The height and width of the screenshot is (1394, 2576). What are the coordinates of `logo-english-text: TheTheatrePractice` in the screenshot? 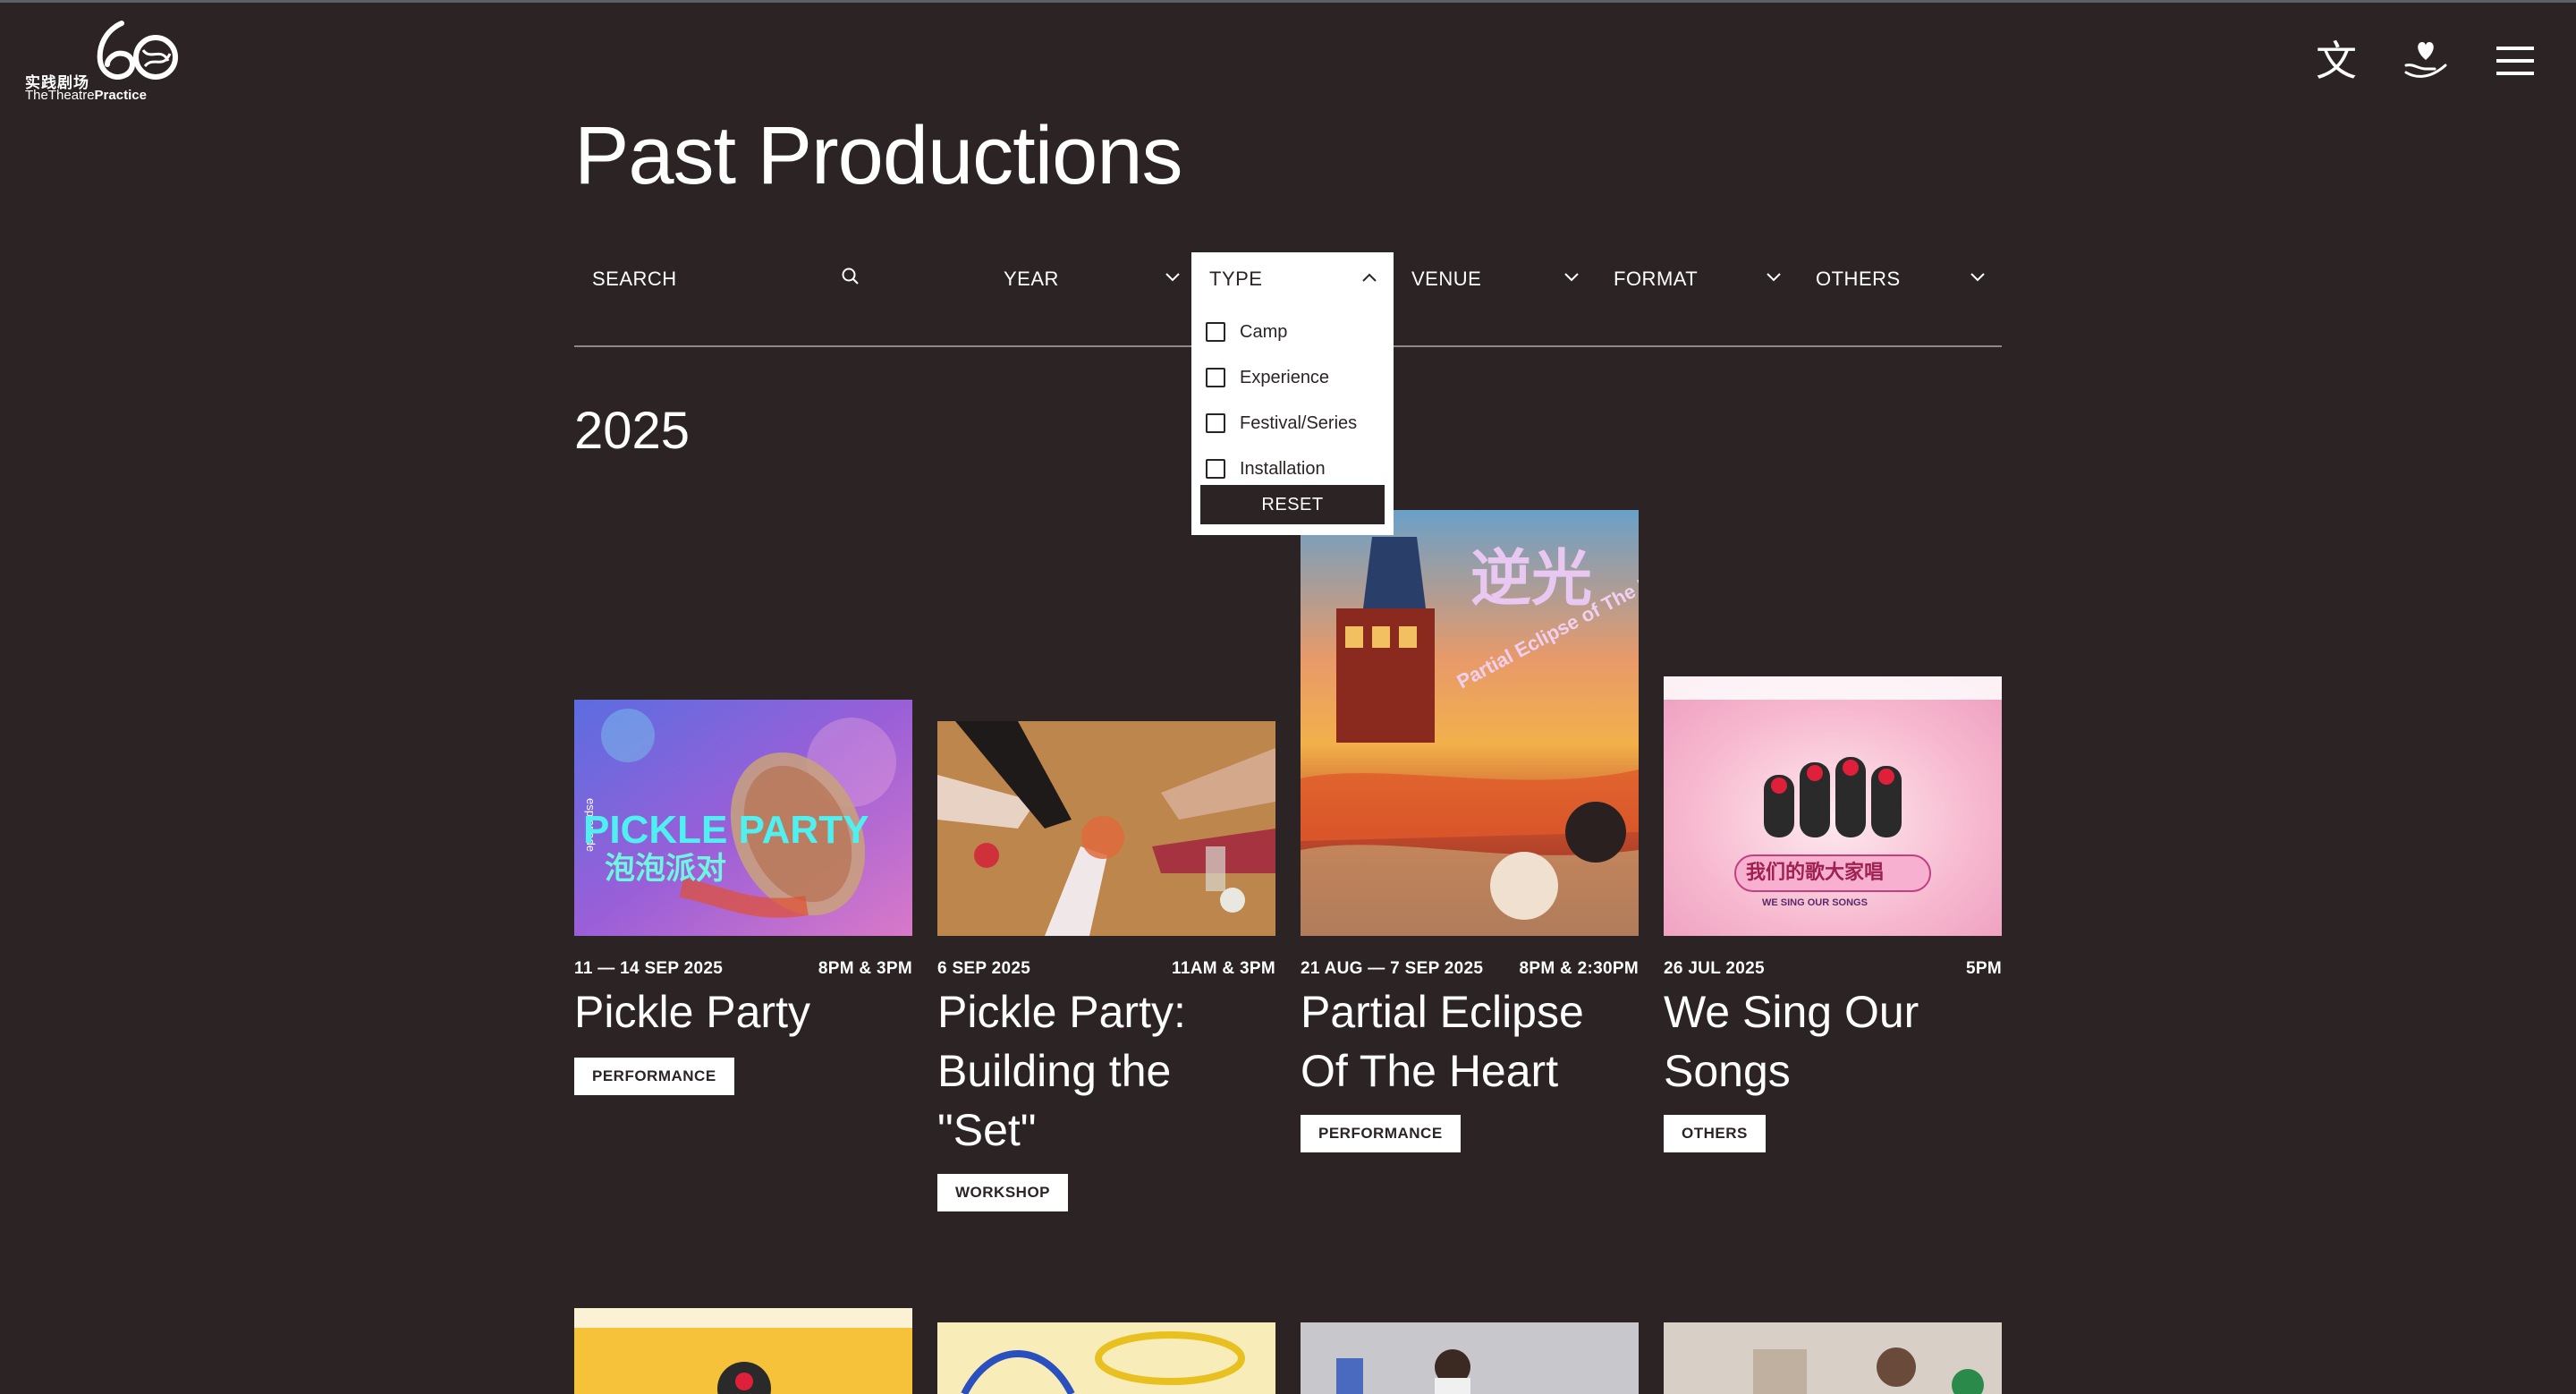 It's located at (86, 95).